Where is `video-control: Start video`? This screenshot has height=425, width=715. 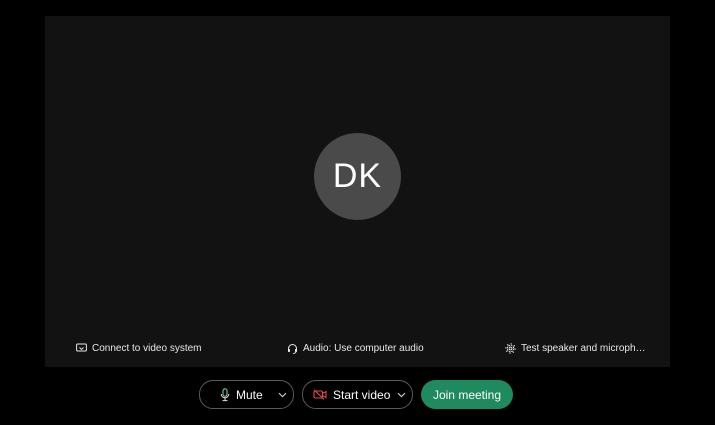
video-control: Start video is located at coordinates (357, 394).